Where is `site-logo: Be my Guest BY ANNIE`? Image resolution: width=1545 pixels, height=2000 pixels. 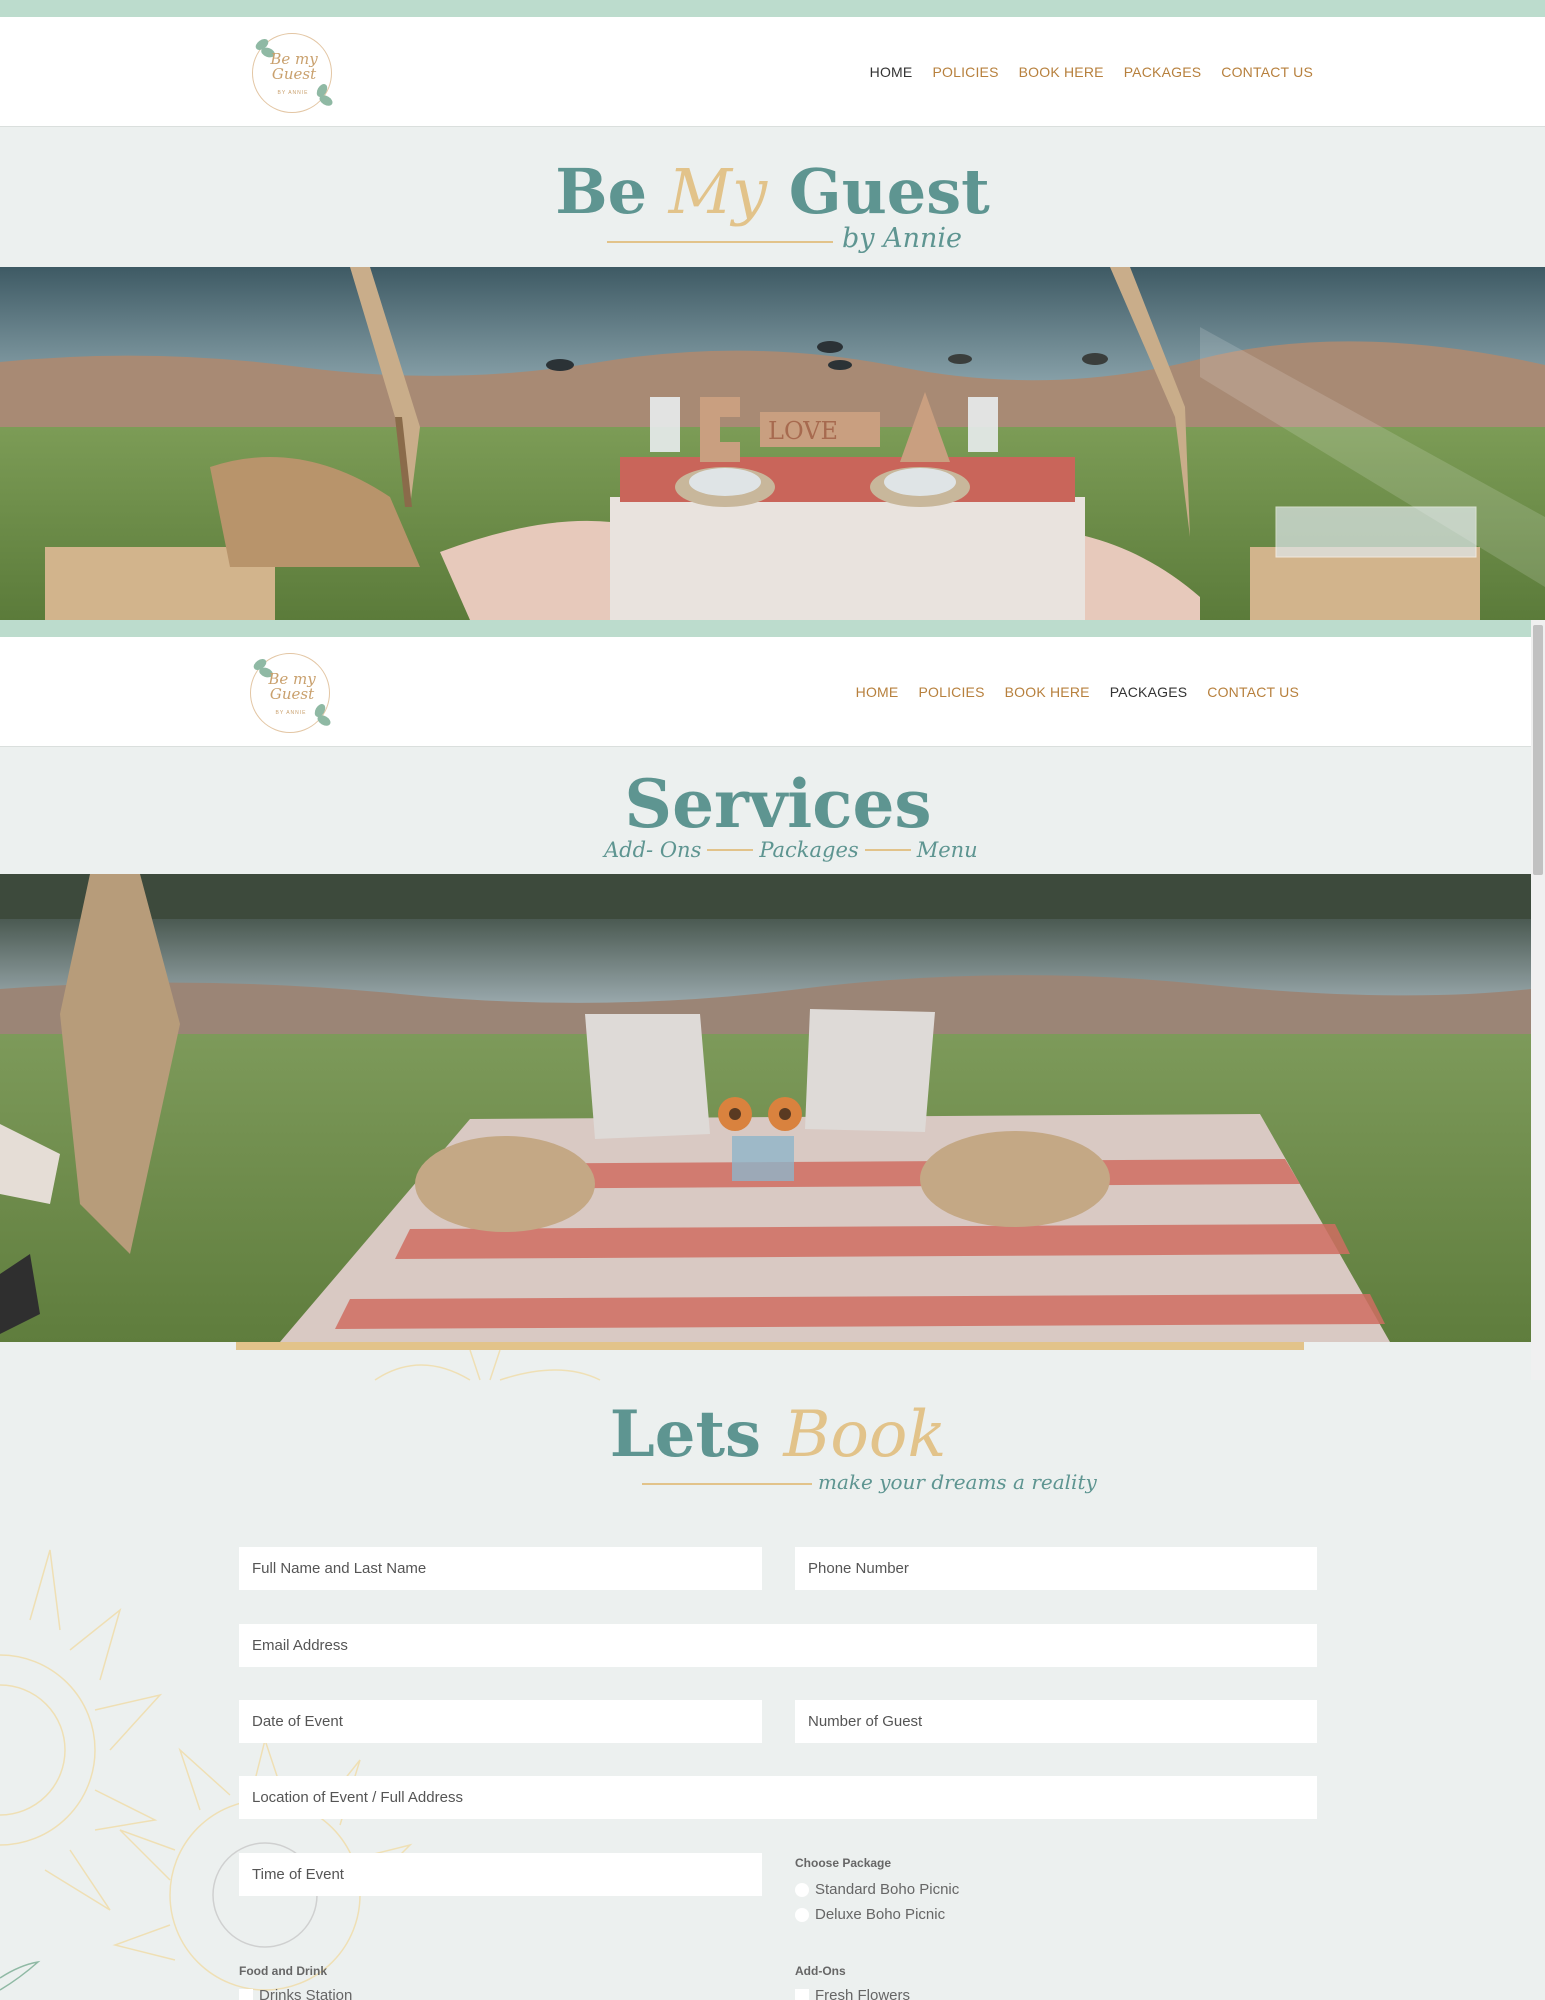 site-logo: Be my Guest BY ANNIE is located at coordinates (293, 73).